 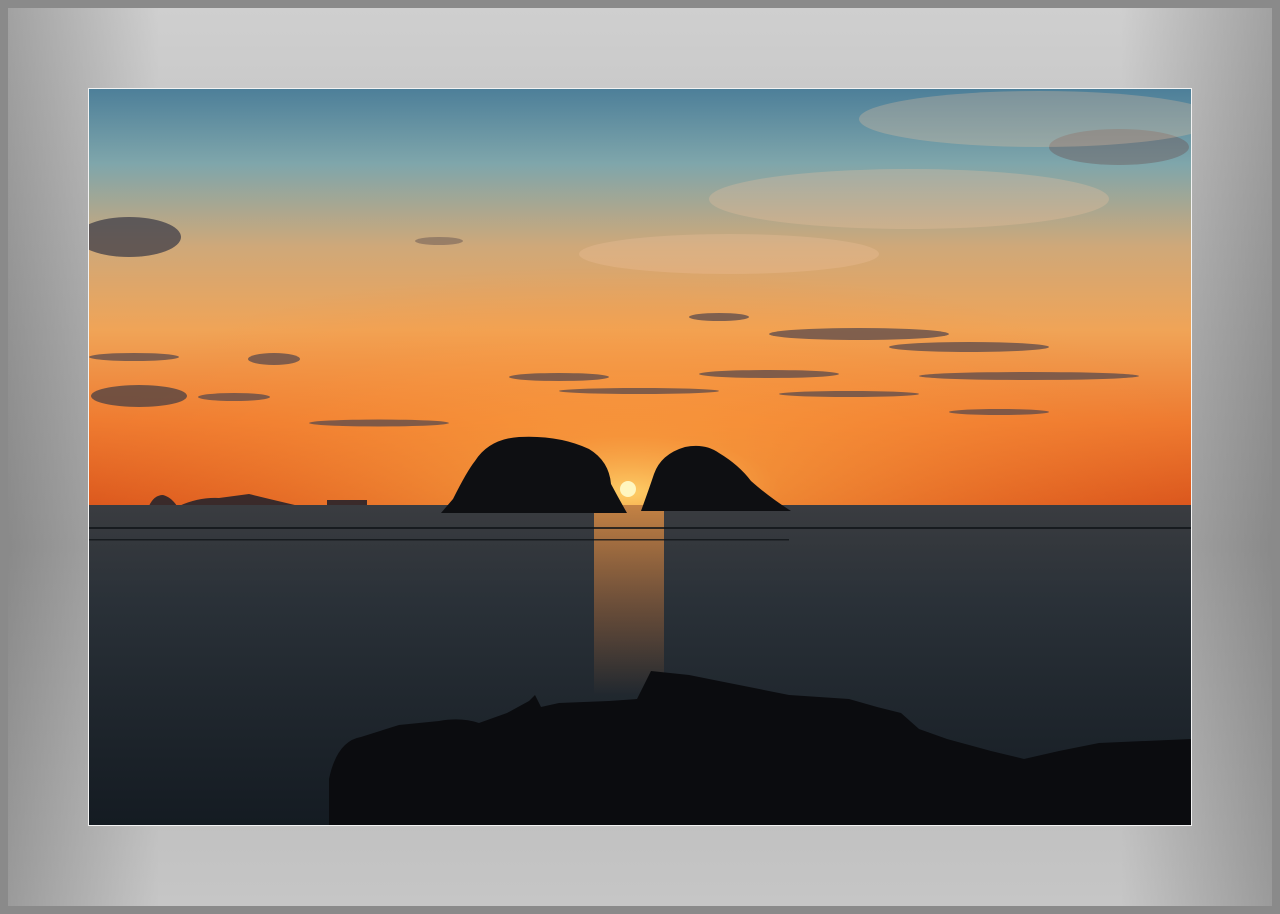 What do you see at coordinates (629, 600) in the screenshot?
I see `sun-reflection` at bounding box center [629, 600].